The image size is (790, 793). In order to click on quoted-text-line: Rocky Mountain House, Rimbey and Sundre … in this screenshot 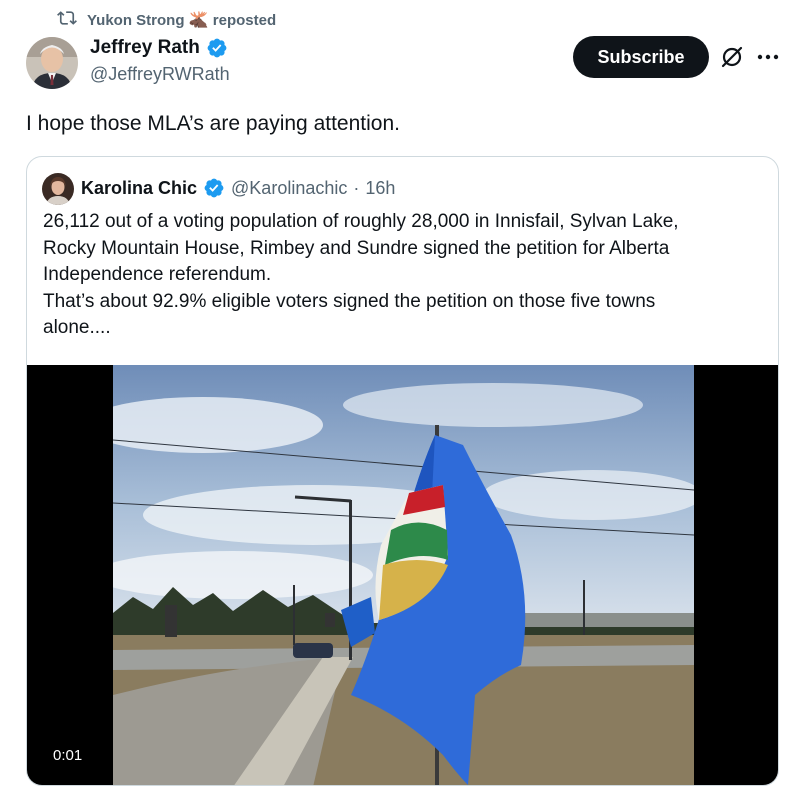, I will do `click(356, 248)`.